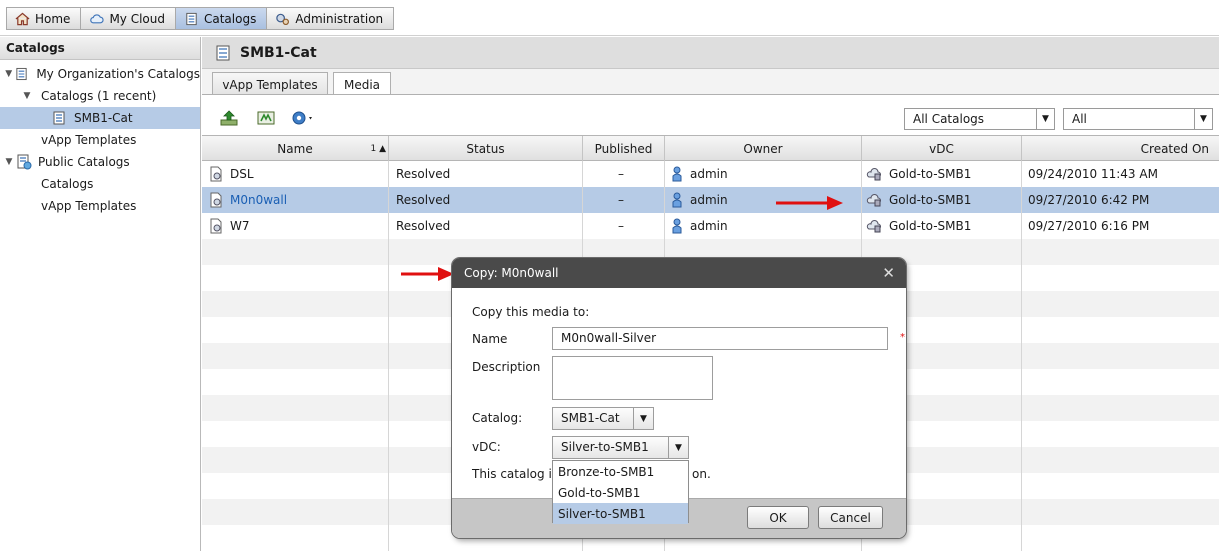 The height and width of the screenshot is (551, 1219). What do you see at coordinates (89, 140) in the screenshot?
I see `sidebar-item-label: vApp Templates` at bounding box center [89, 140].